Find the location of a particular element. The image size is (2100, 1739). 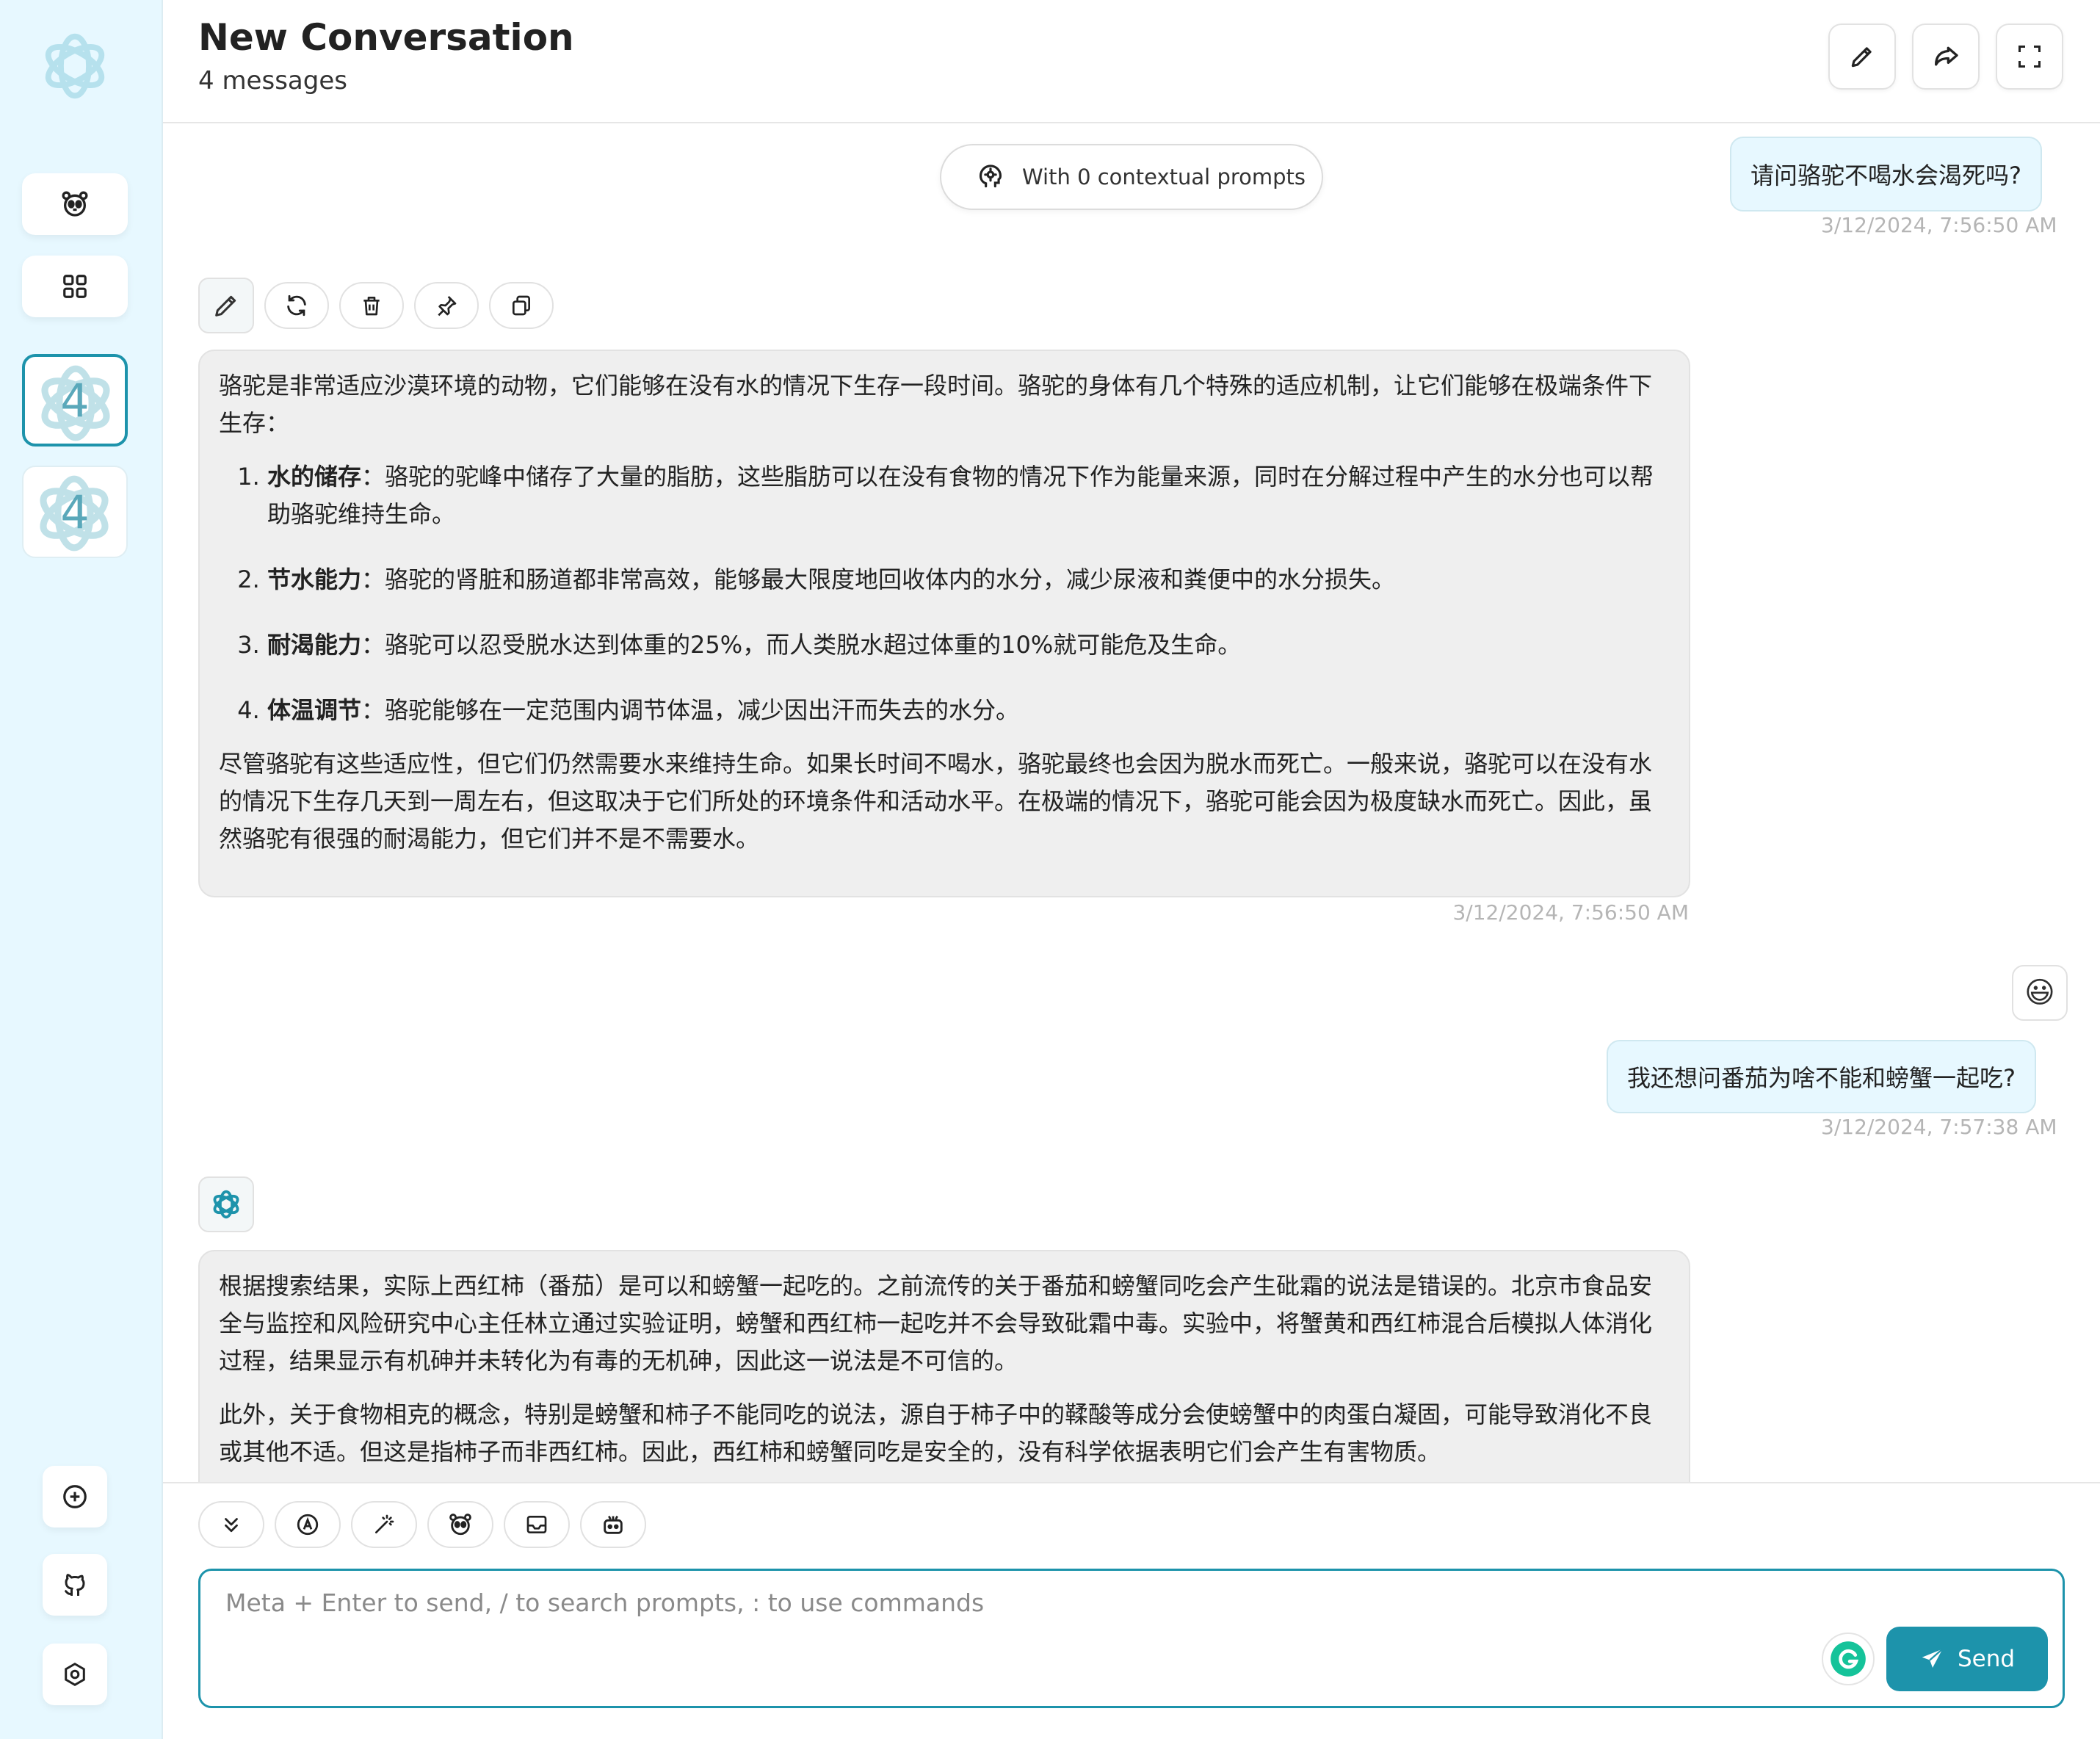

brain-icon is located at coordinates (990, 176).